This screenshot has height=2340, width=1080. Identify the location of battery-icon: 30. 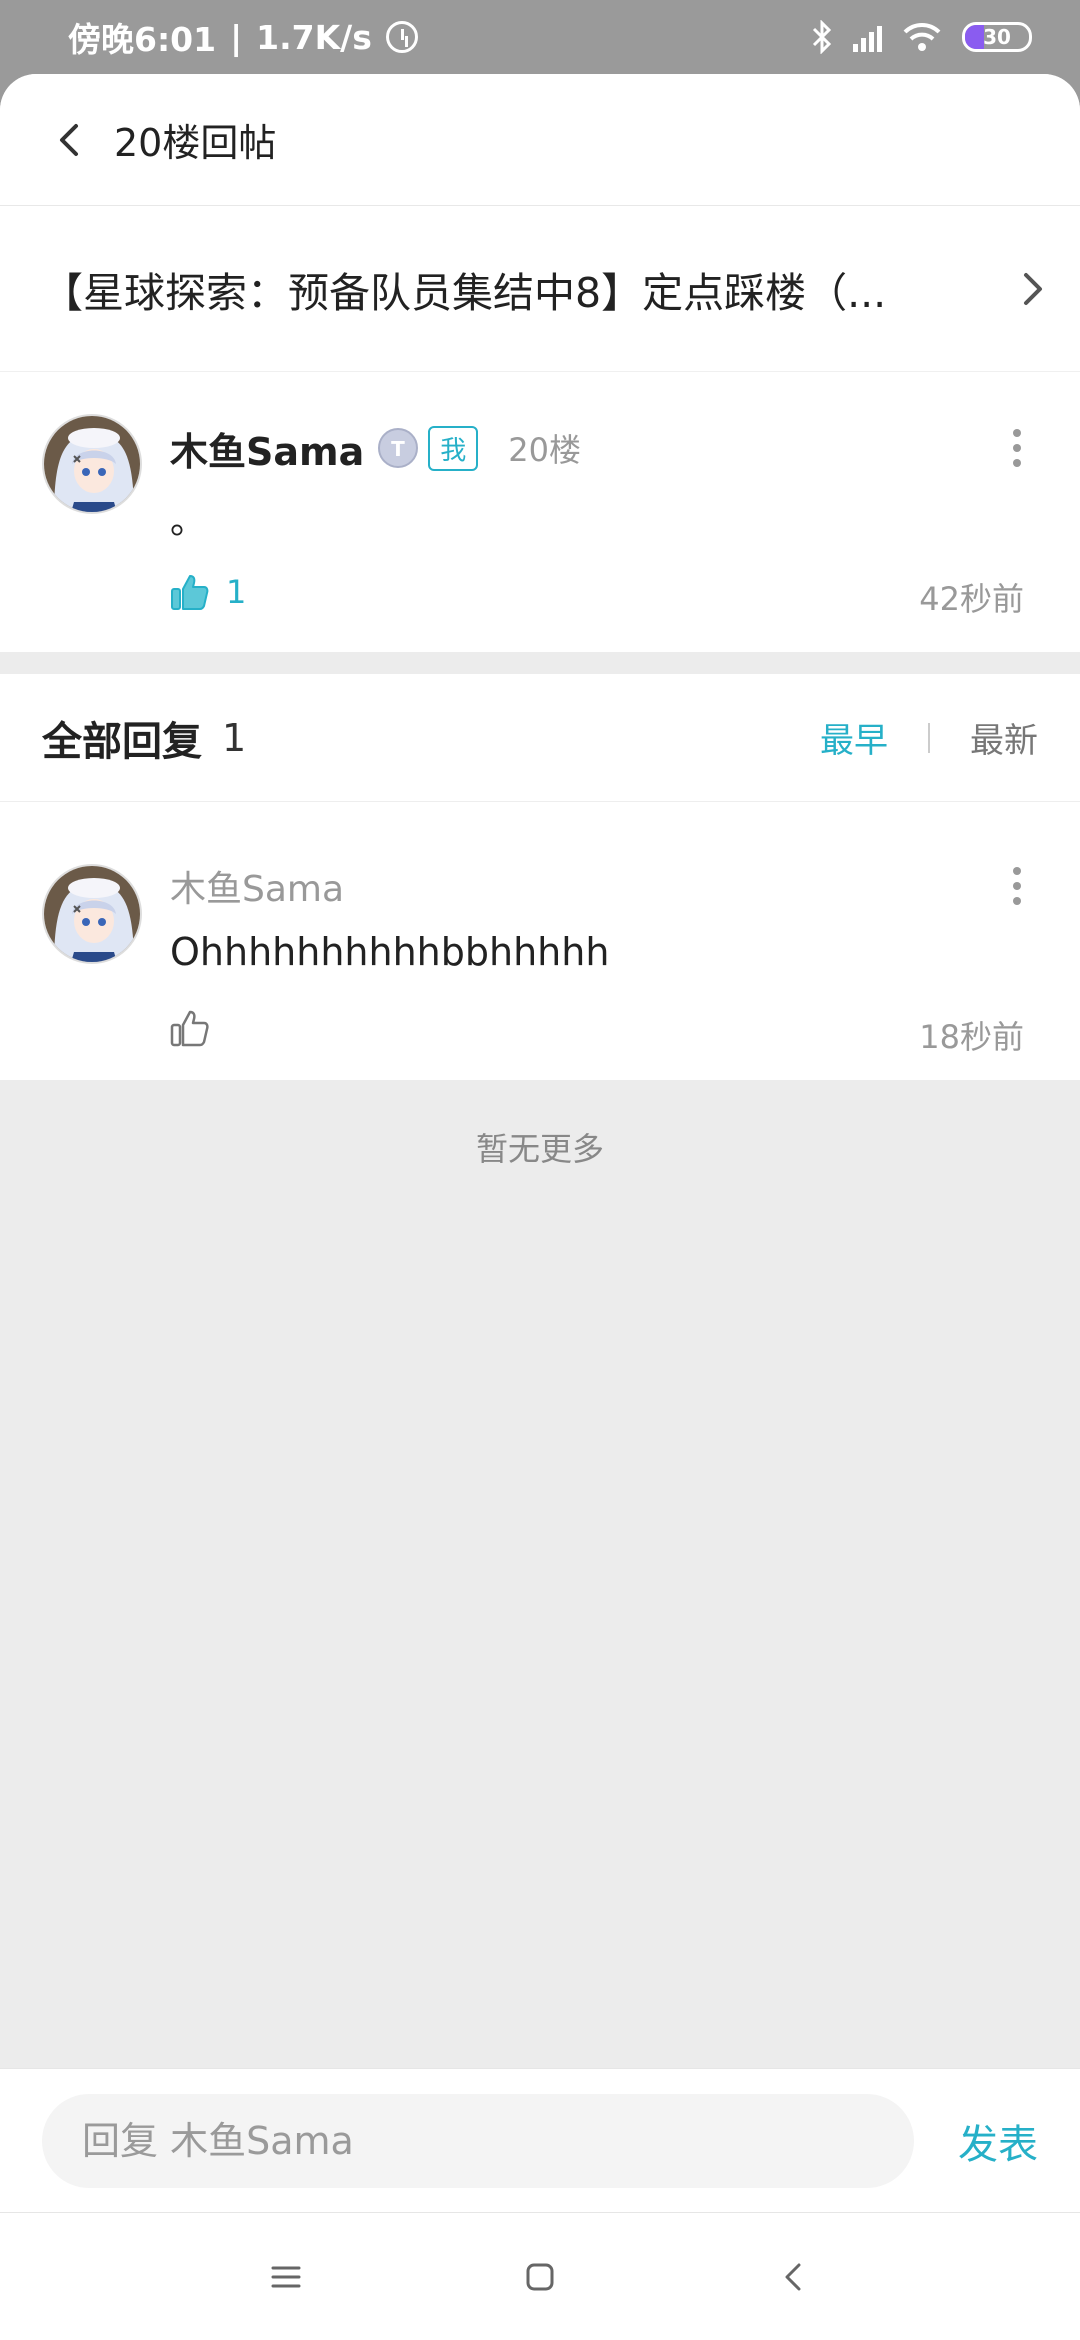
(997, 37).